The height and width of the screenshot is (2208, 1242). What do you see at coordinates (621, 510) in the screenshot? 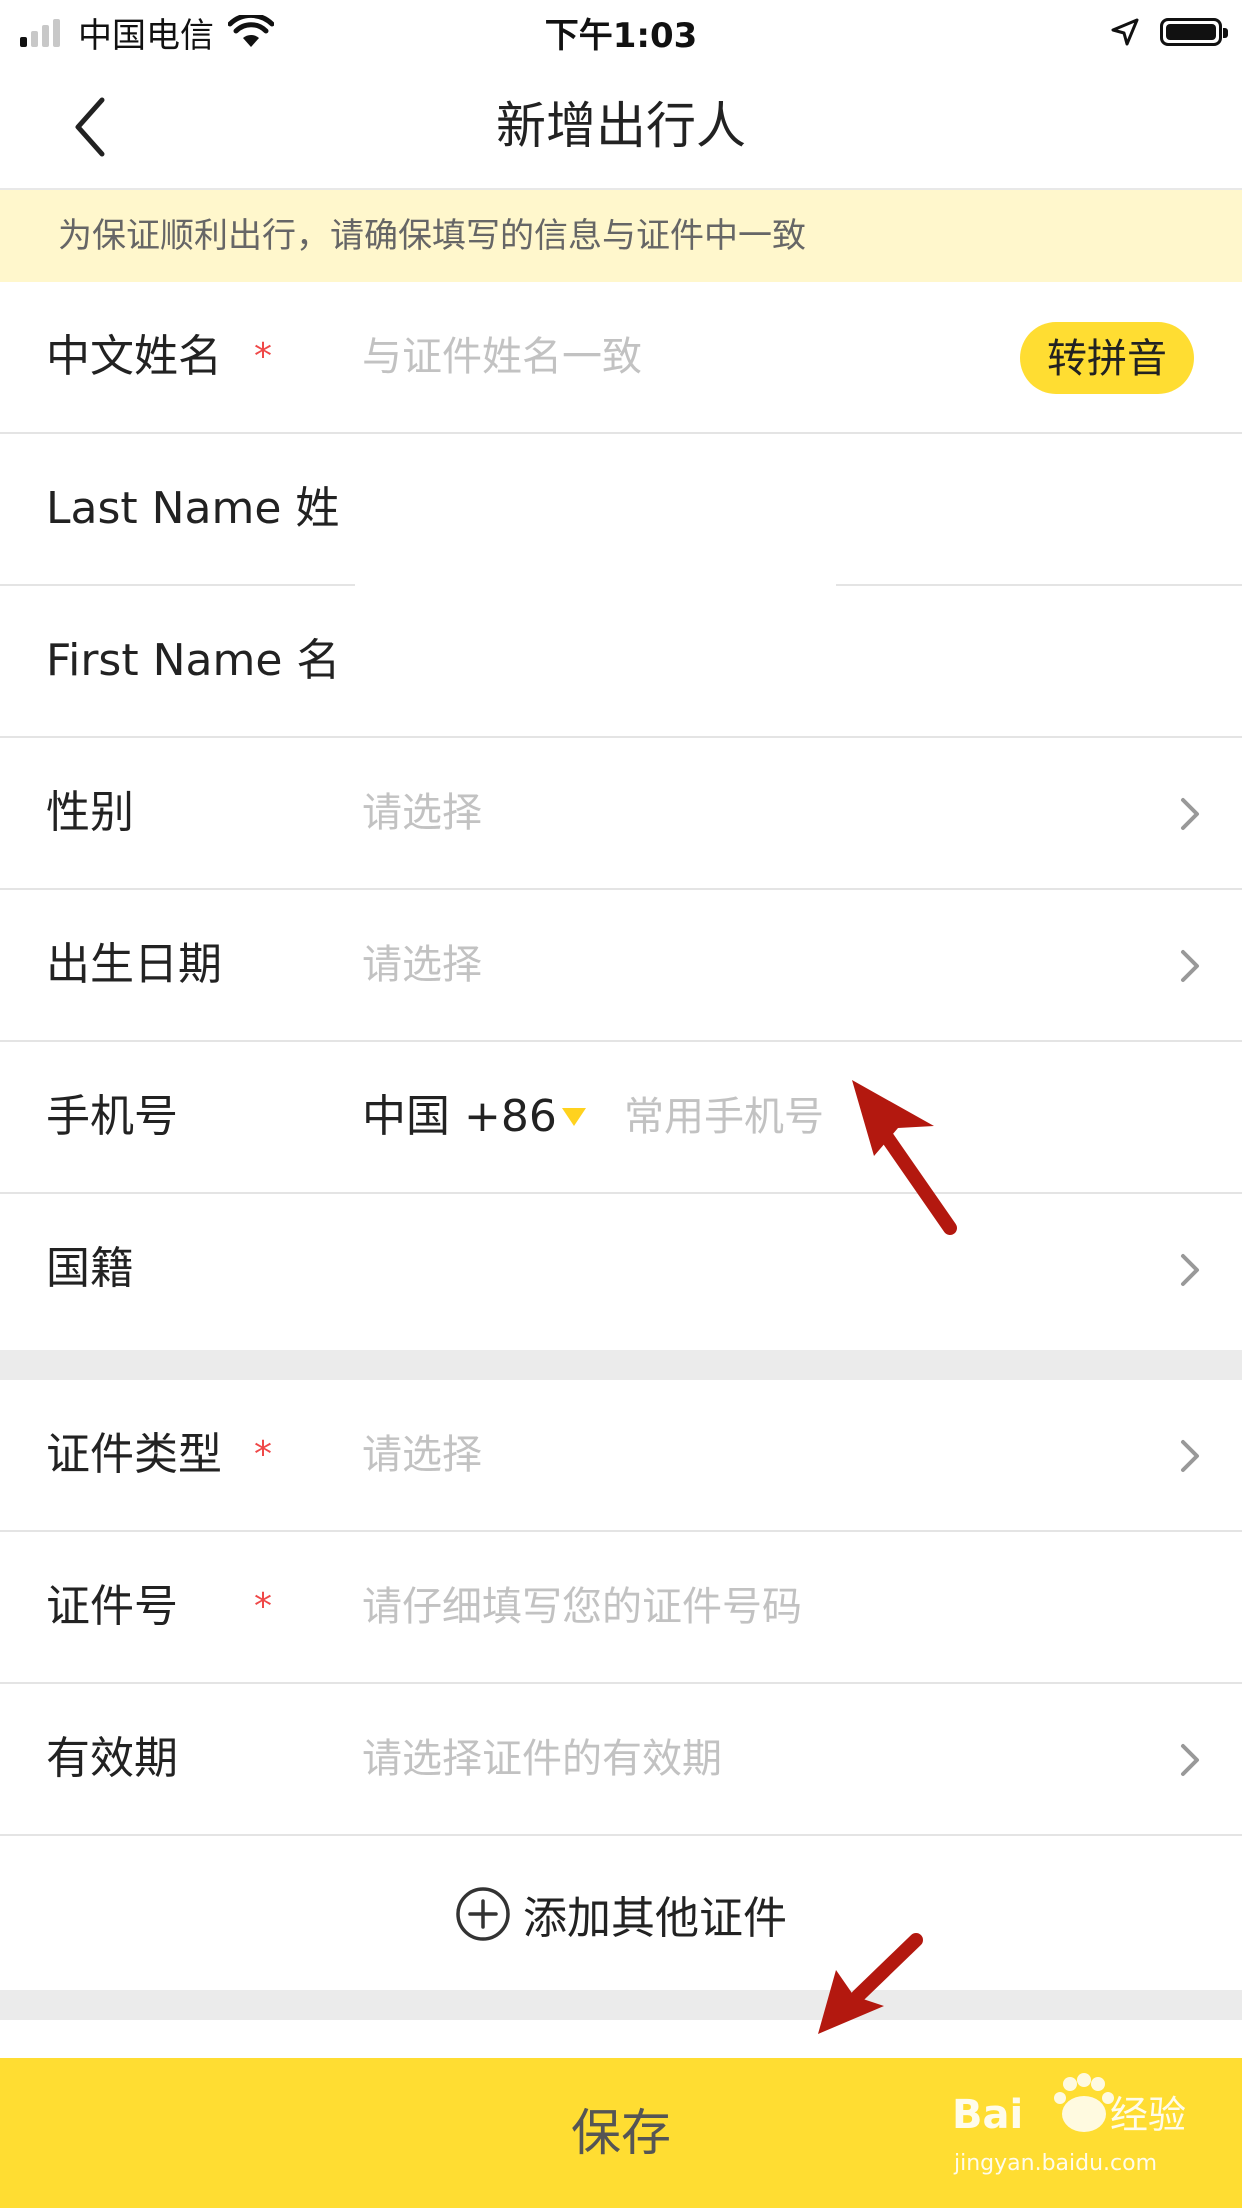
I see `field-last-name: Last Name 姓` at bounding box center [621, 510].